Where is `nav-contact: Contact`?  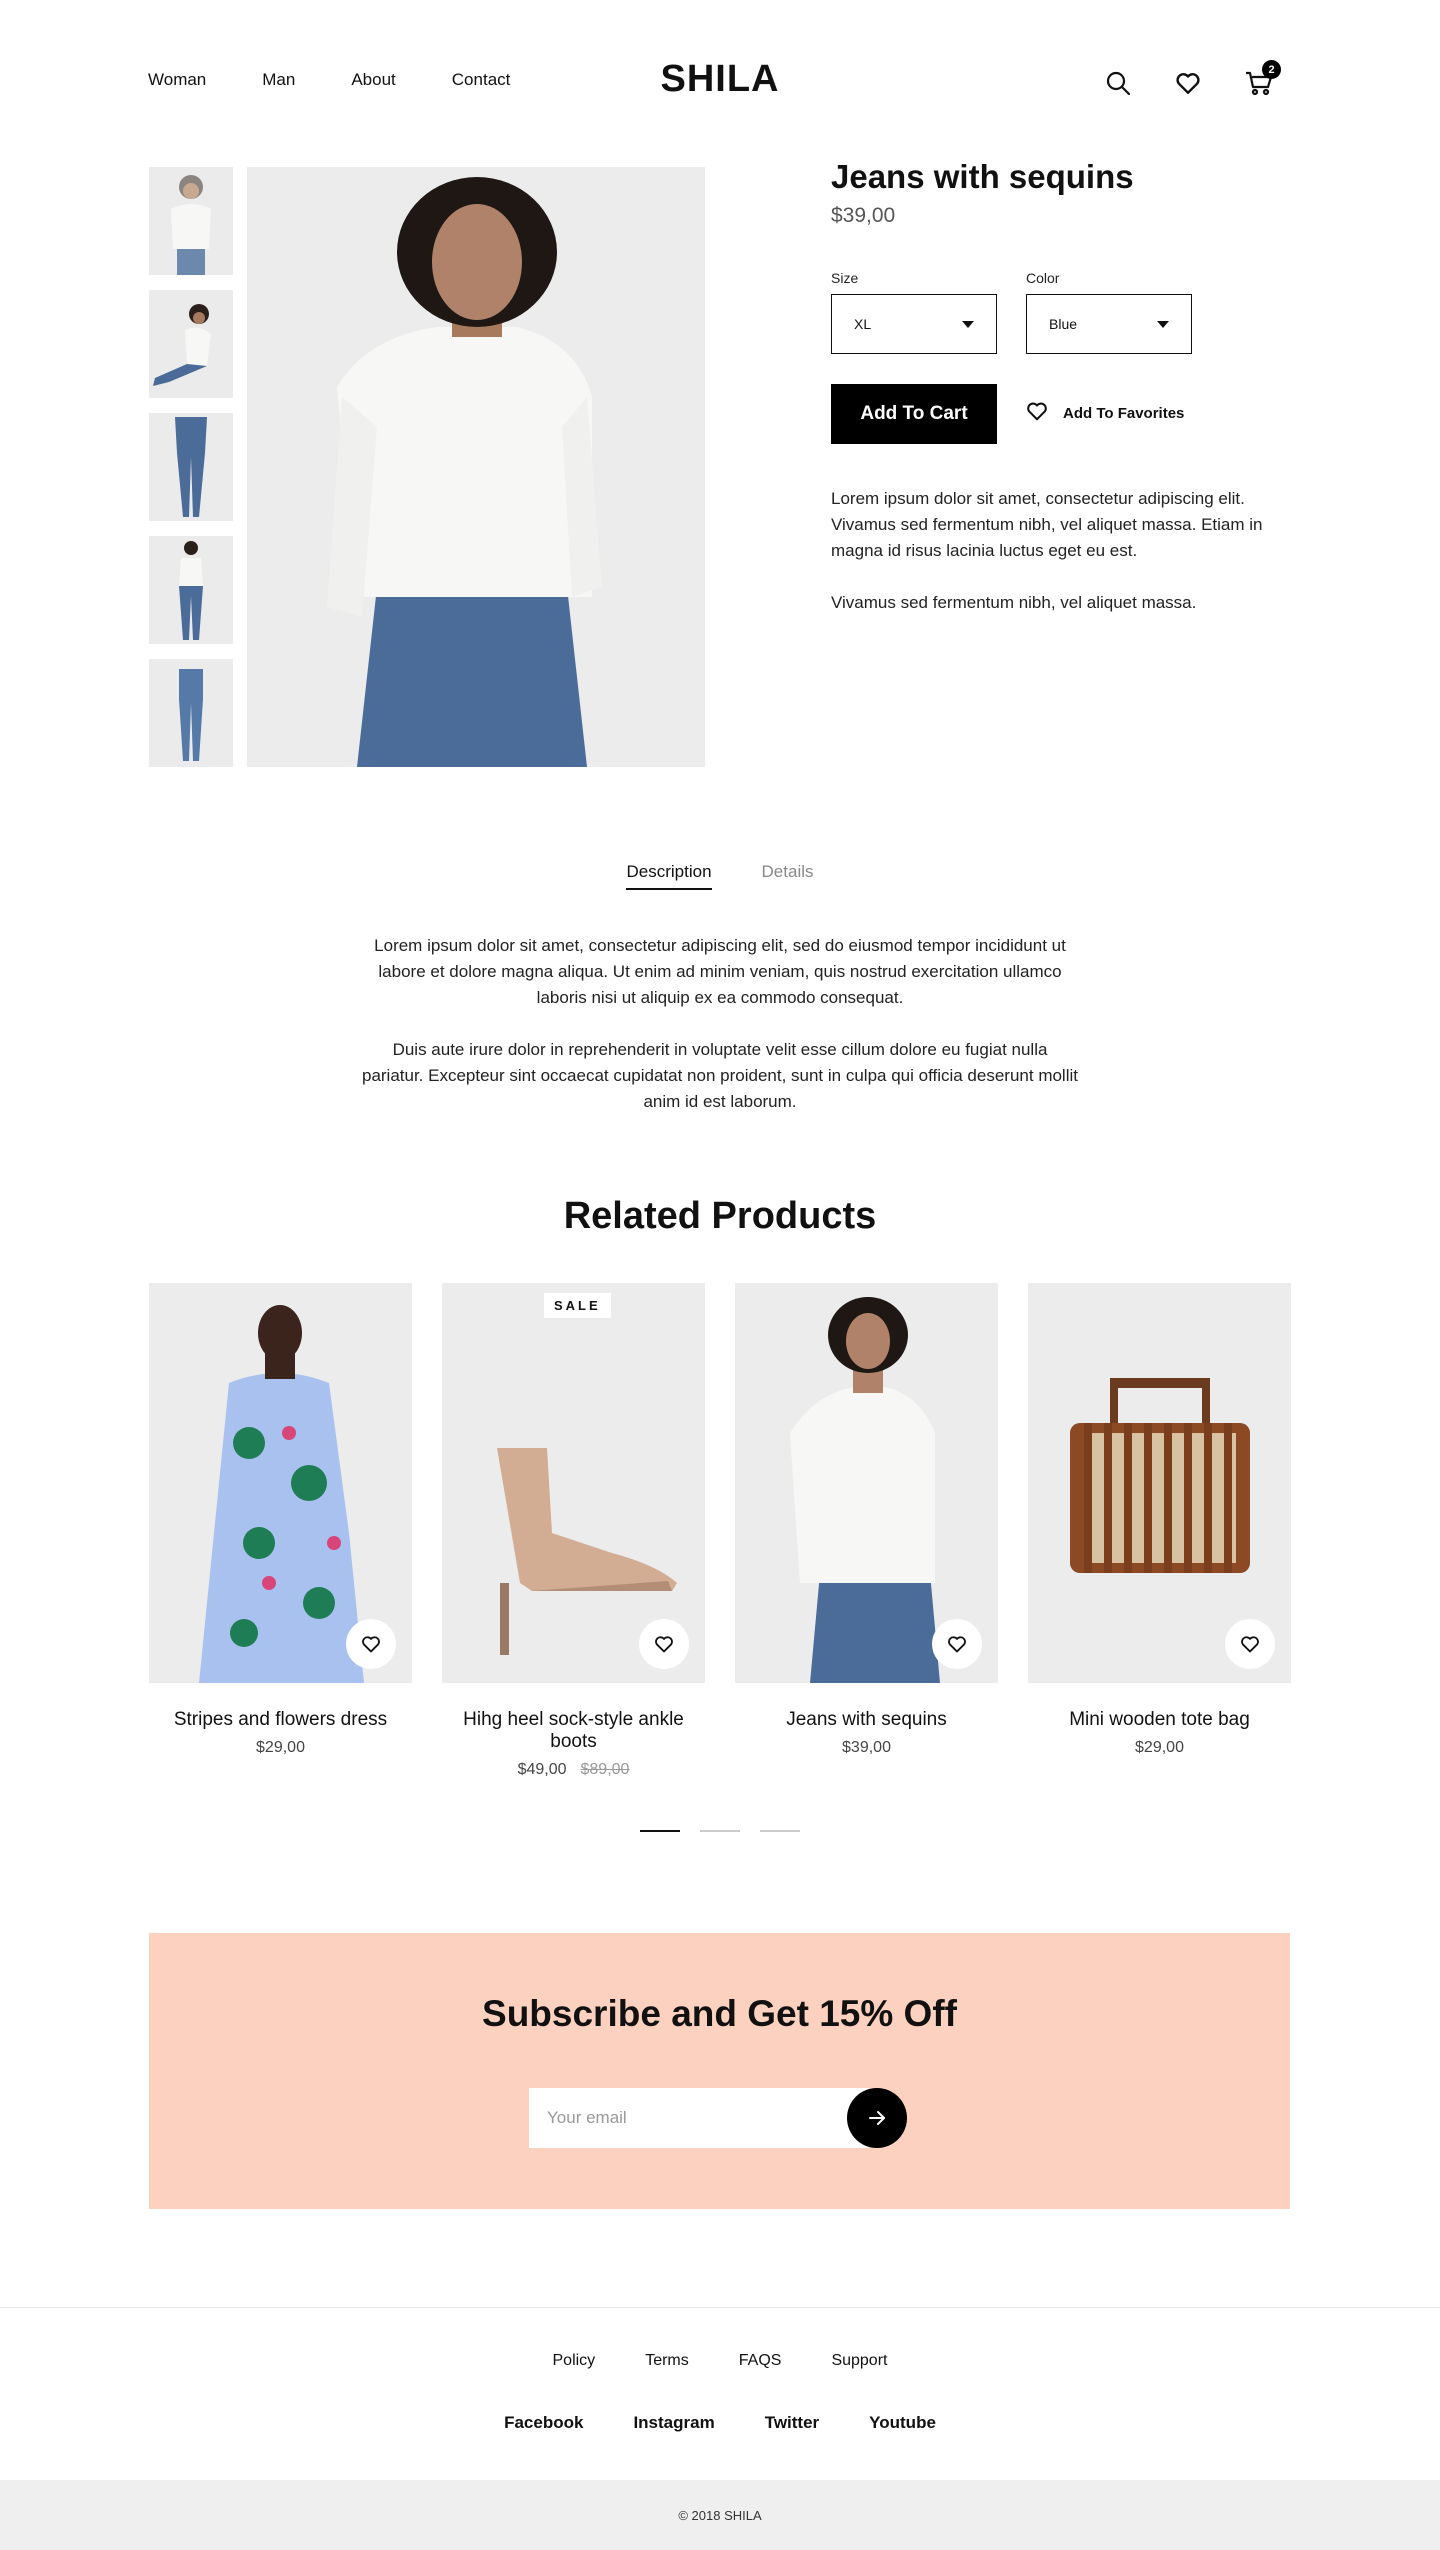 nav-contact: Contact is located at coordinates (481, 80).